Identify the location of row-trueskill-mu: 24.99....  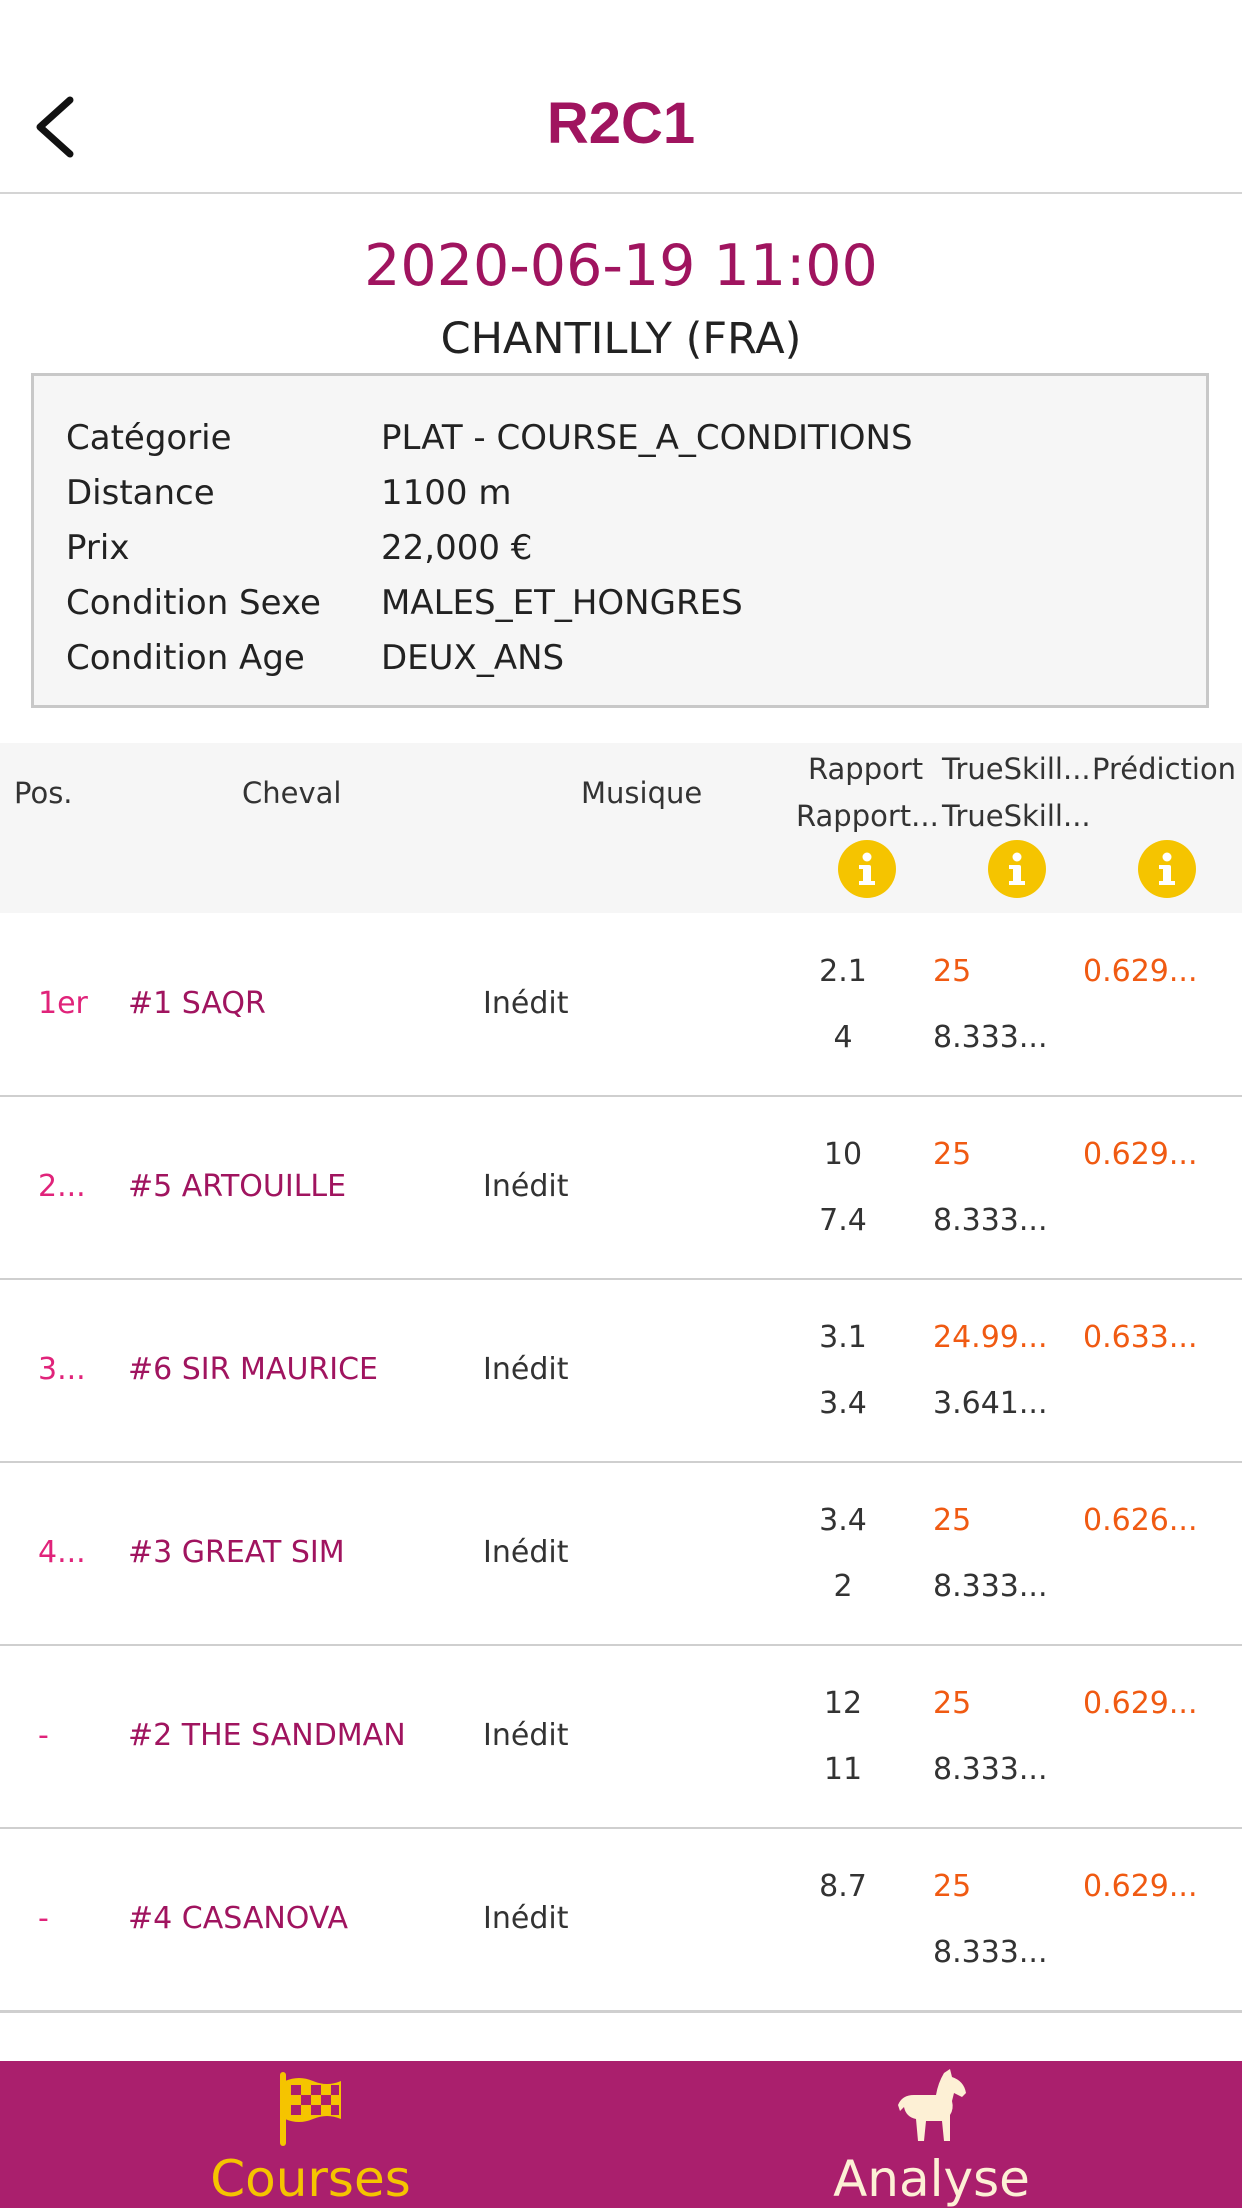
(990, 1337).